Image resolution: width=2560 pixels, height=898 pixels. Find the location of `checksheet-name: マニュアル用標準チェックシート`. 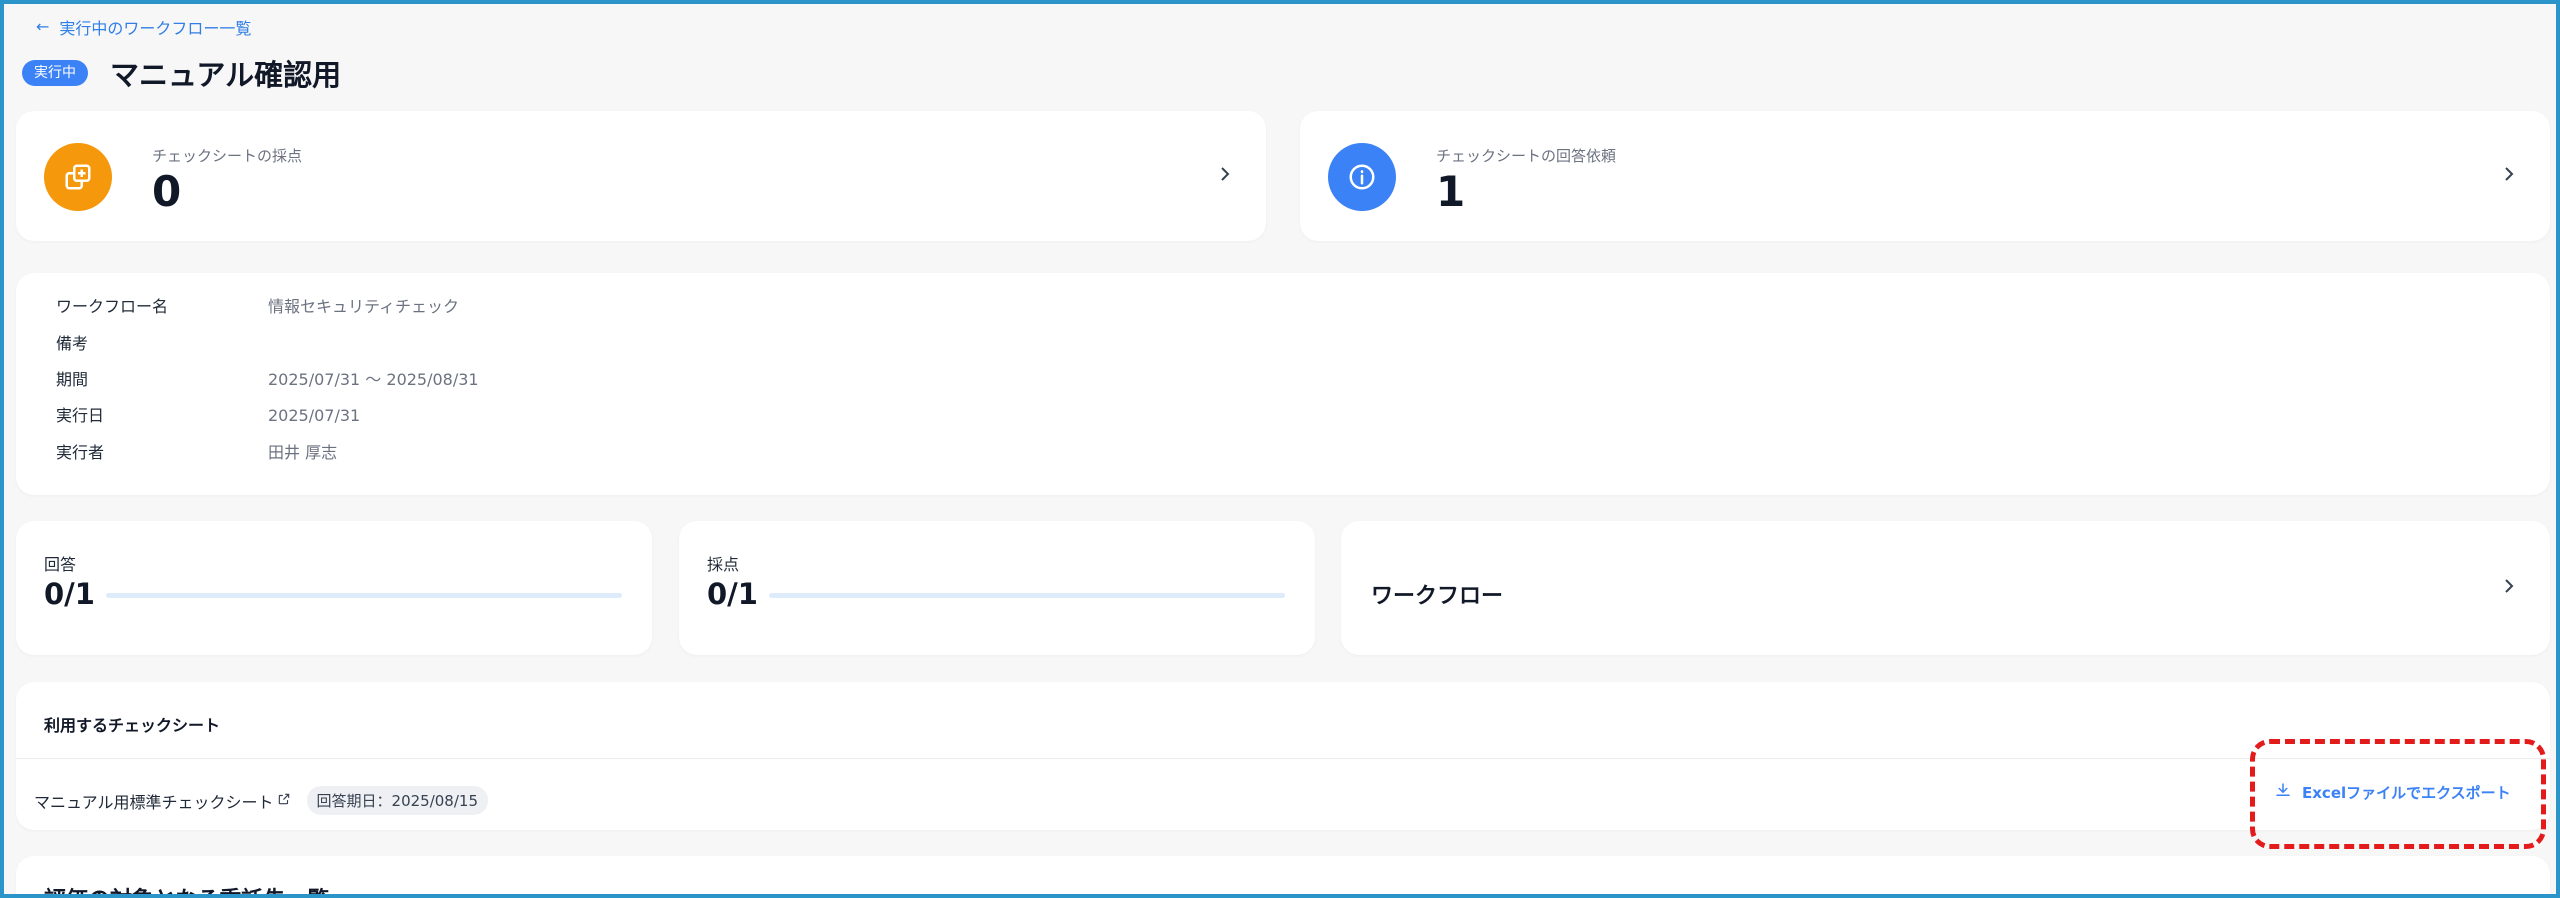

checksheet-name: マニュアル用標準チェックシート is located at coordinates (154, 802).